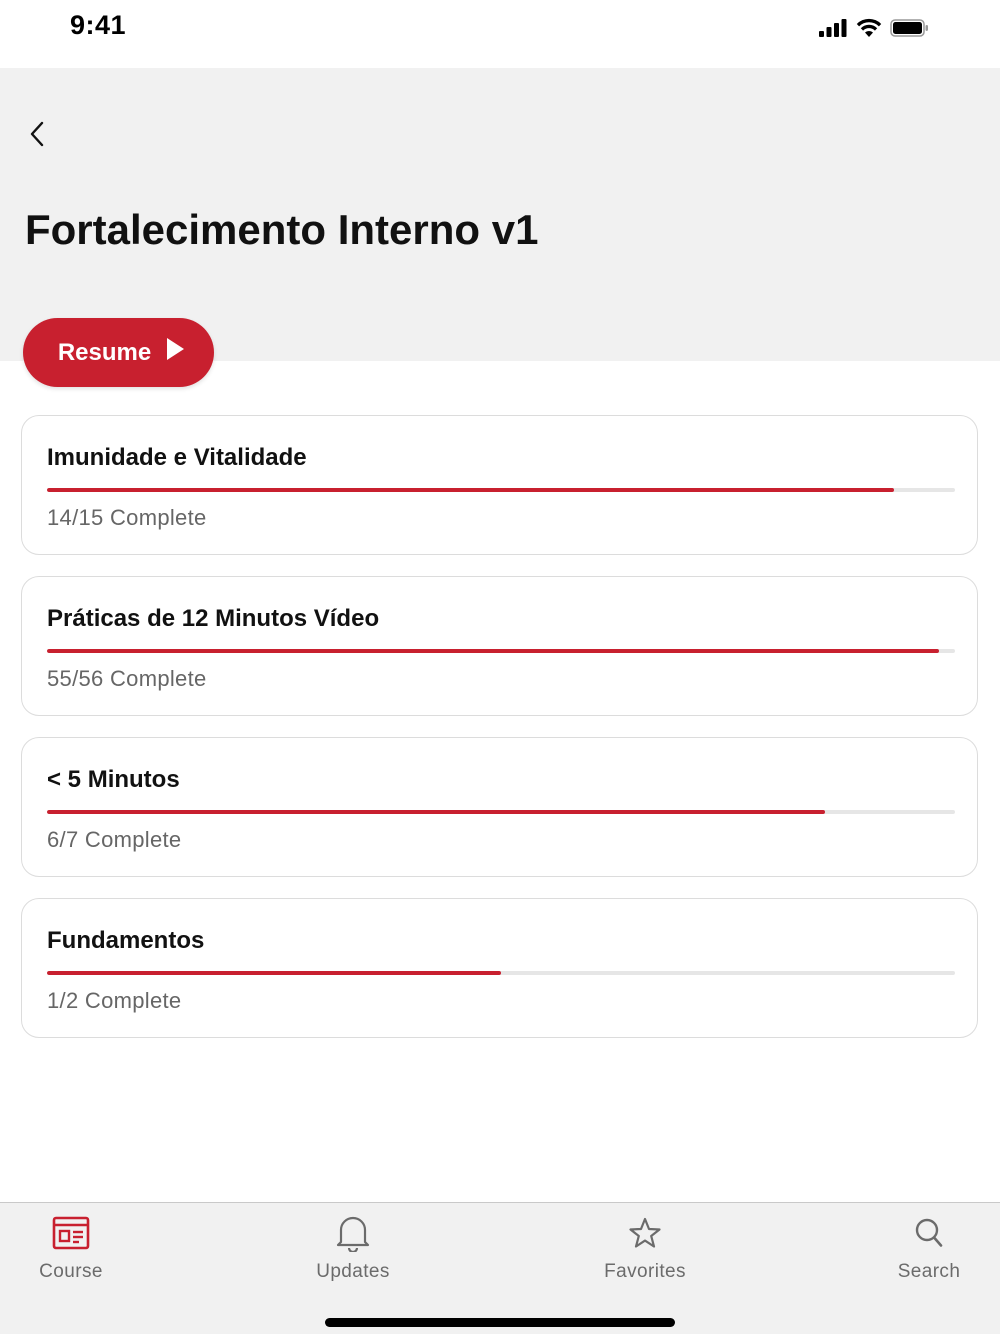 The height and width of the screenshot is (1334, 1000). I want to click on tab-favorites: Favorites, so click(645, 1253).